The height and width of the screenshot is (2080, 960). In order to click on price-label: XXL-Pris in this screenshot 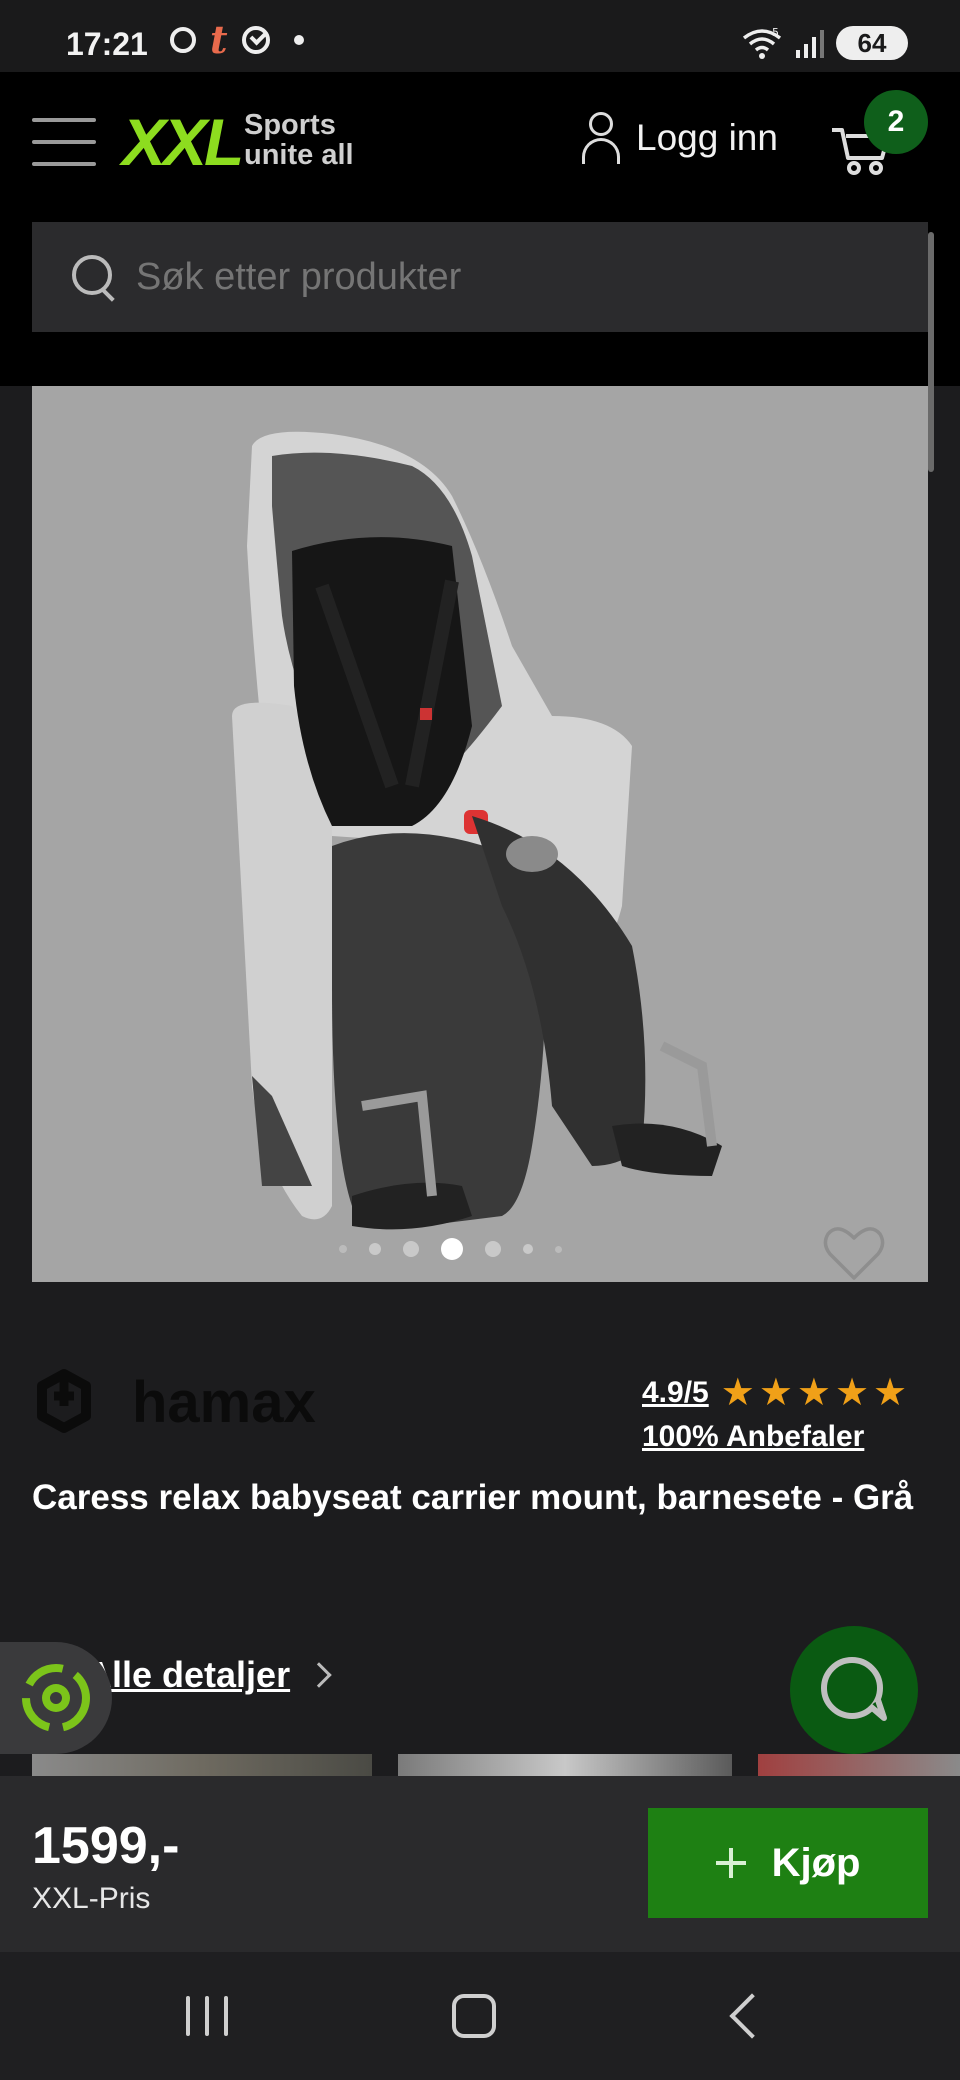, I will do `click(91, 1898)`.